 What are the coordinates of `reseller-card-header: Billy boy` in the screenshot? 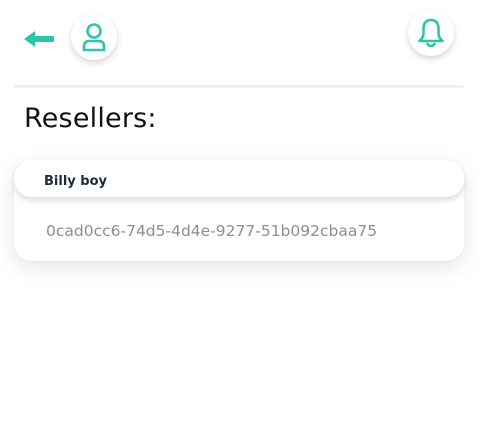 It's located at (239, 178).